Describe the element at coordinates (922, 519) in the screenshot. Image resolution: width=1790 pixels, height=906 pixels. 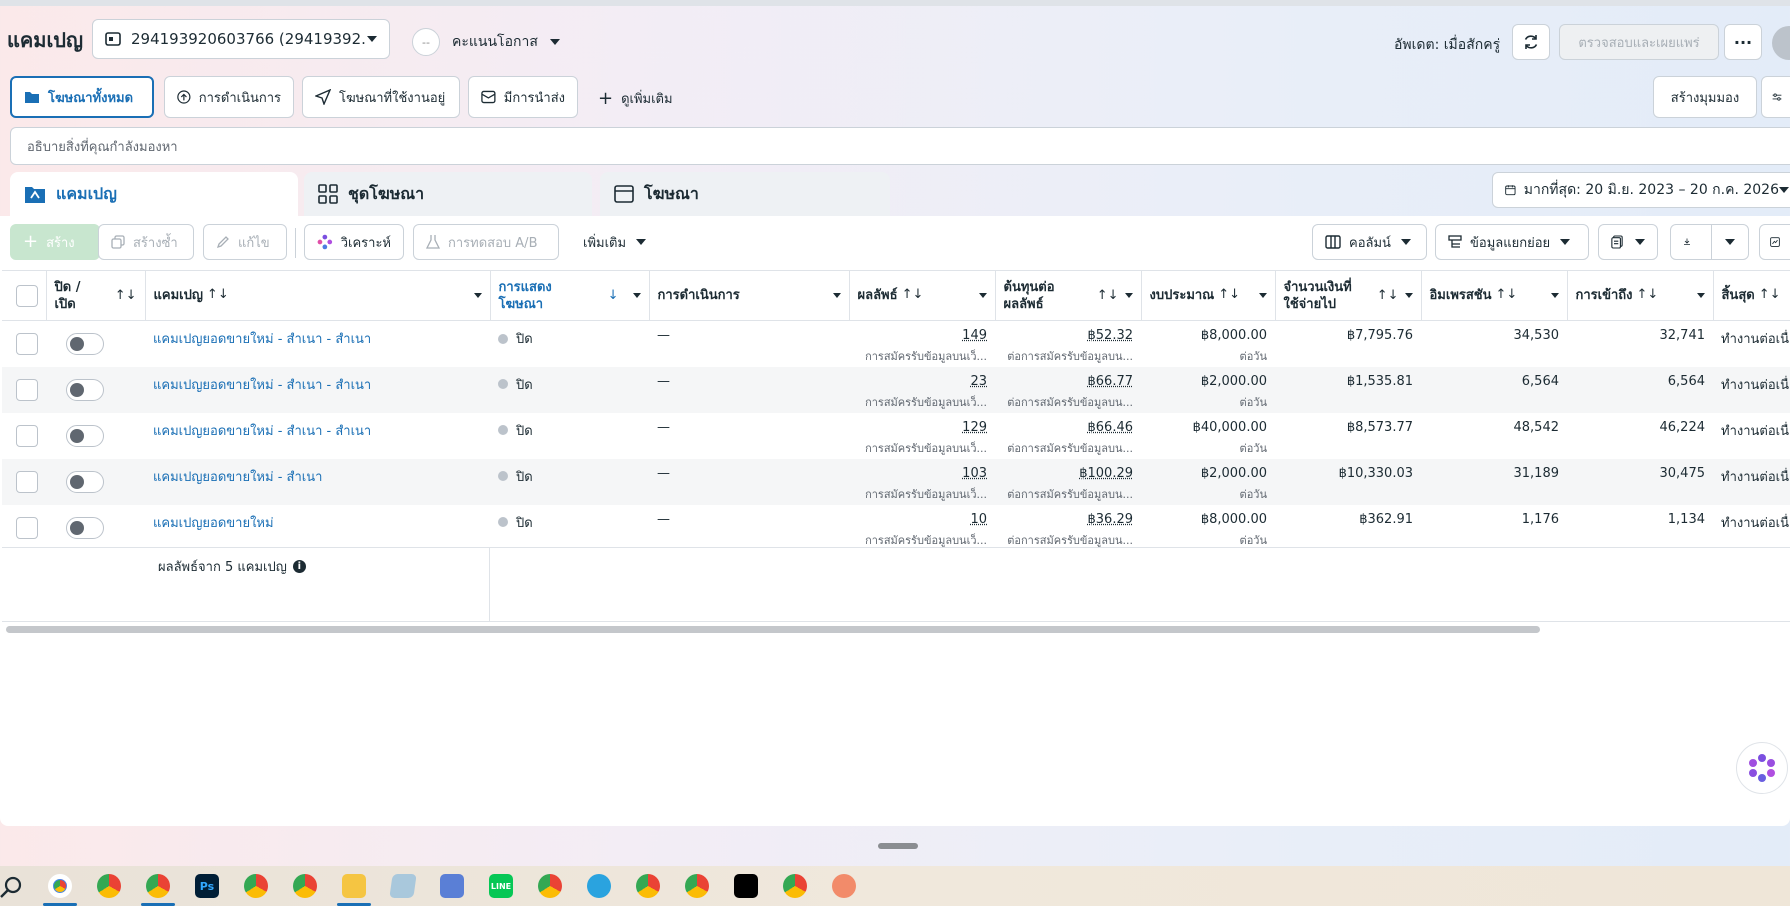
I see `result-value: 10` at that location.